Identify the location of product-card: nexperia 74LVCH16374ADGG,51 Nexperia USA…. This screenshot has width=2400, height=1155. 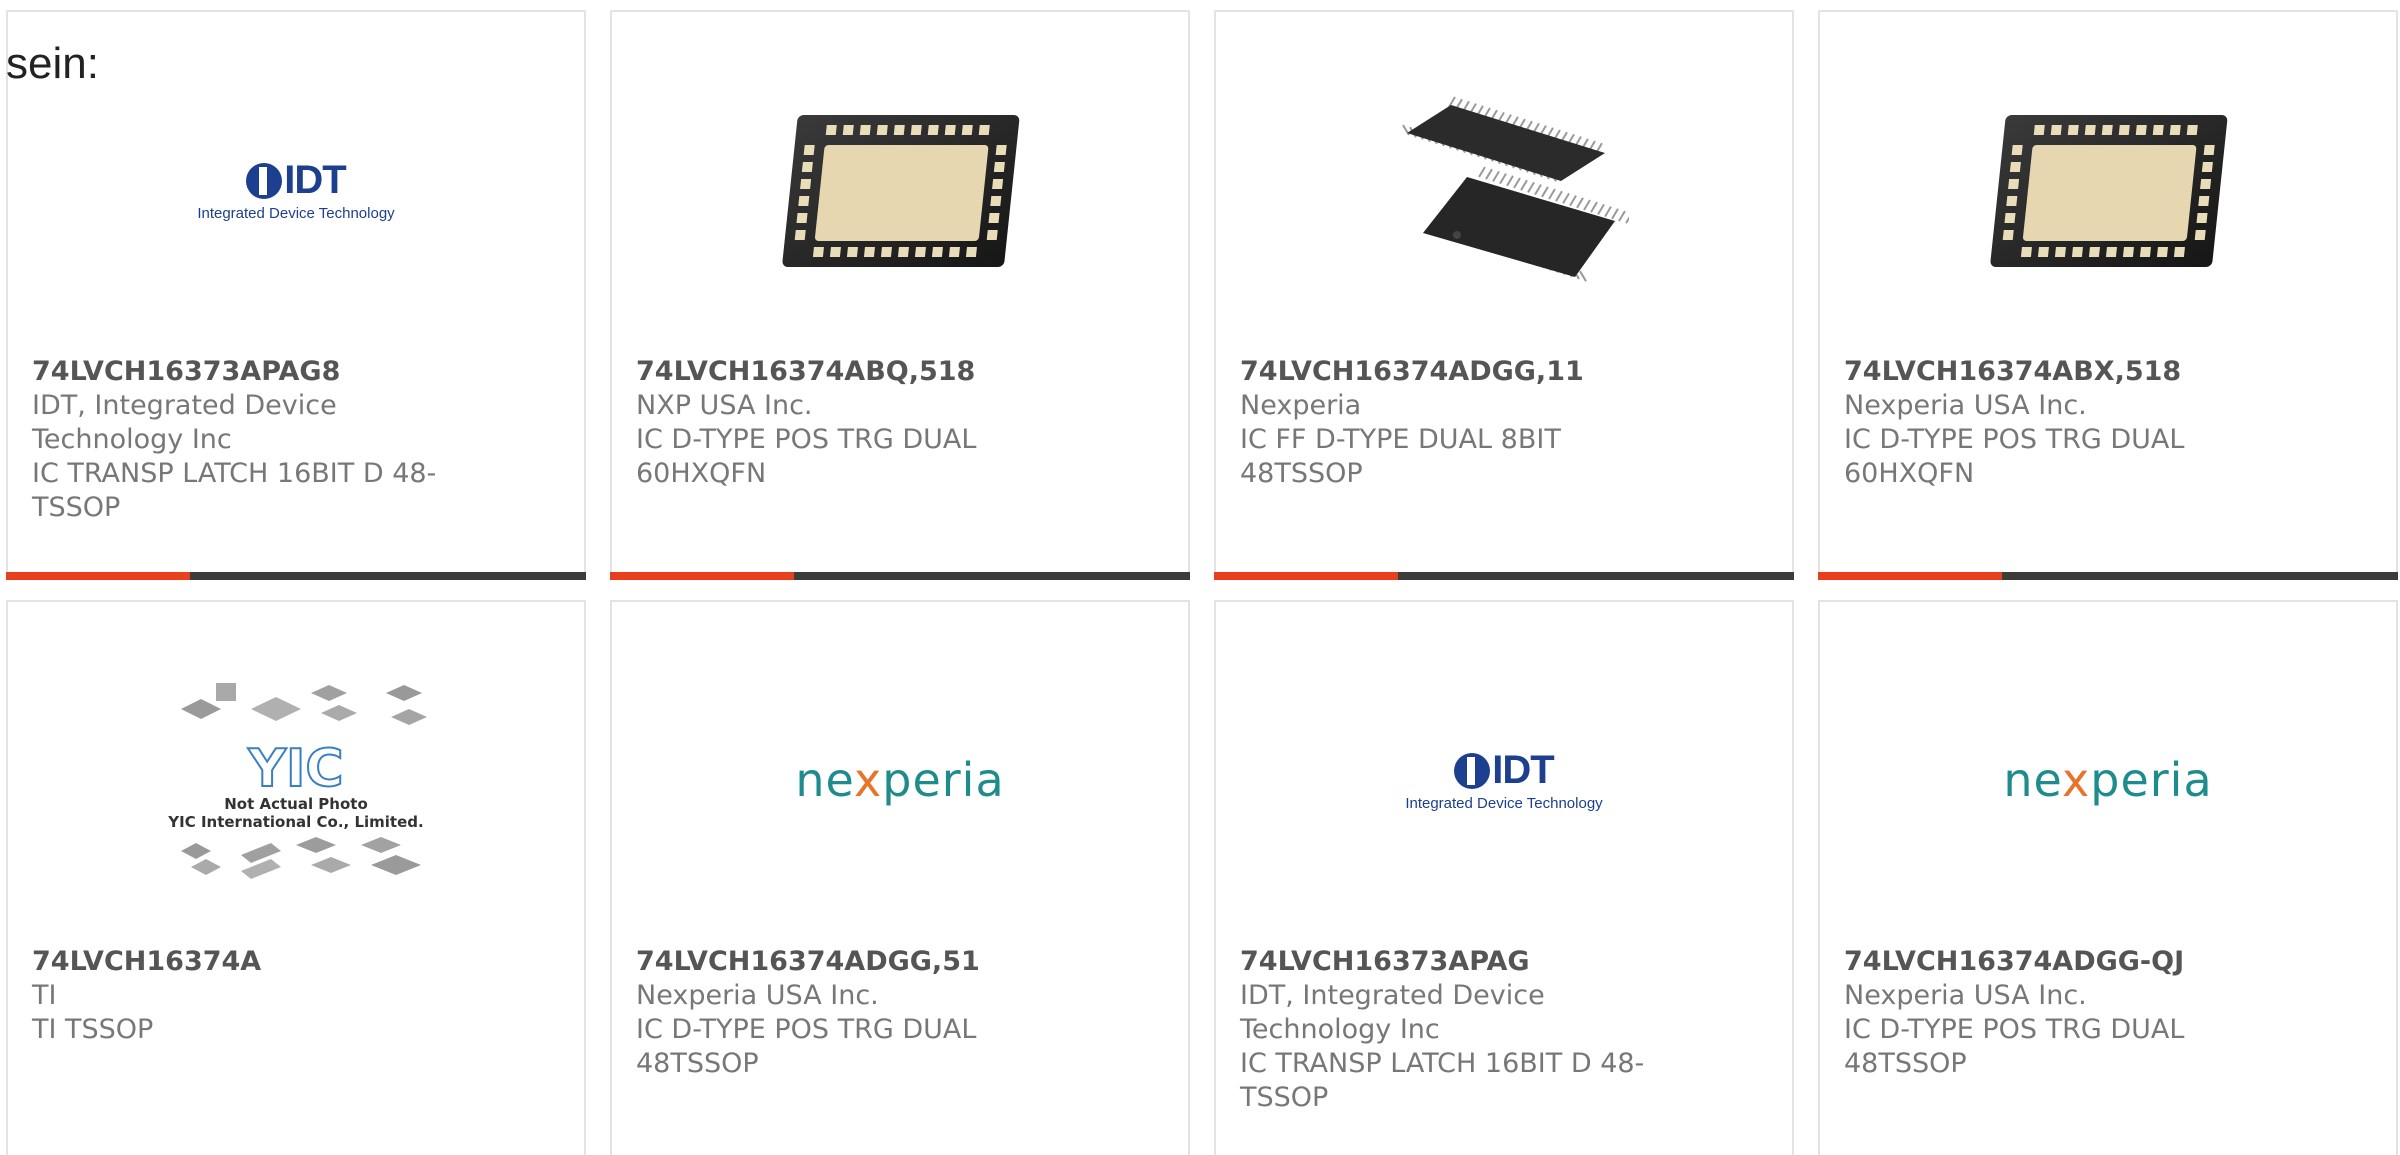
(900, 877).